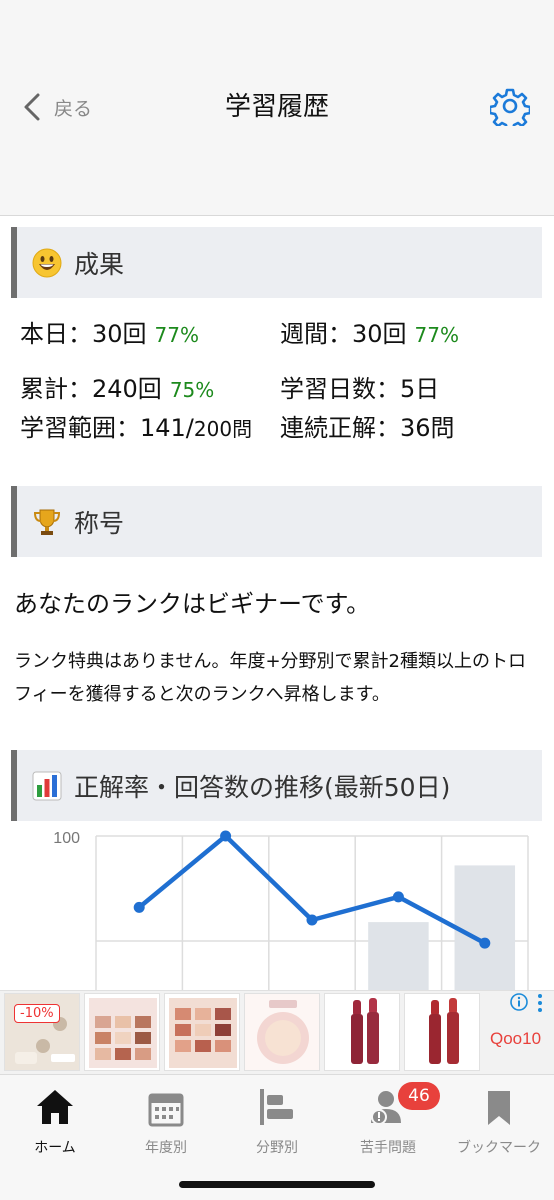  What do you see at coordinates (37, 1013) in the screenshot?
I see `discount-badge: -10%` at bounding box center [37, 1013].